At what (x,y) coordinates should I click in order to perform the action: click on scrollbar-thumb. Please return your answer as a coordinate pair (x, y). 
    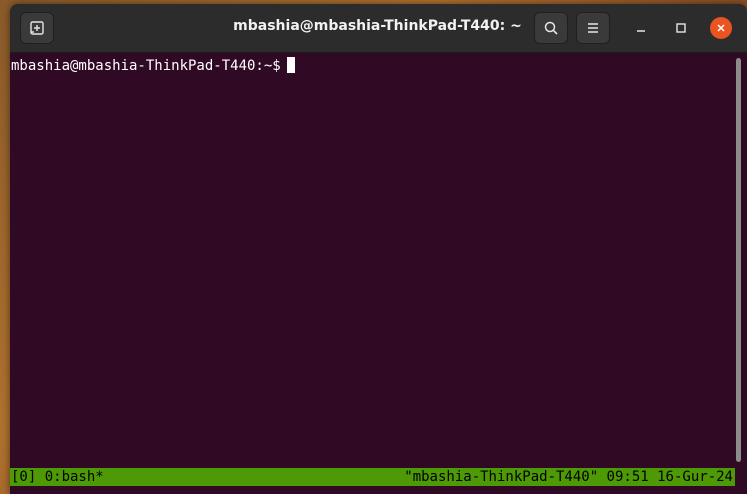
    Looking at the image, I should click on (738, 260).